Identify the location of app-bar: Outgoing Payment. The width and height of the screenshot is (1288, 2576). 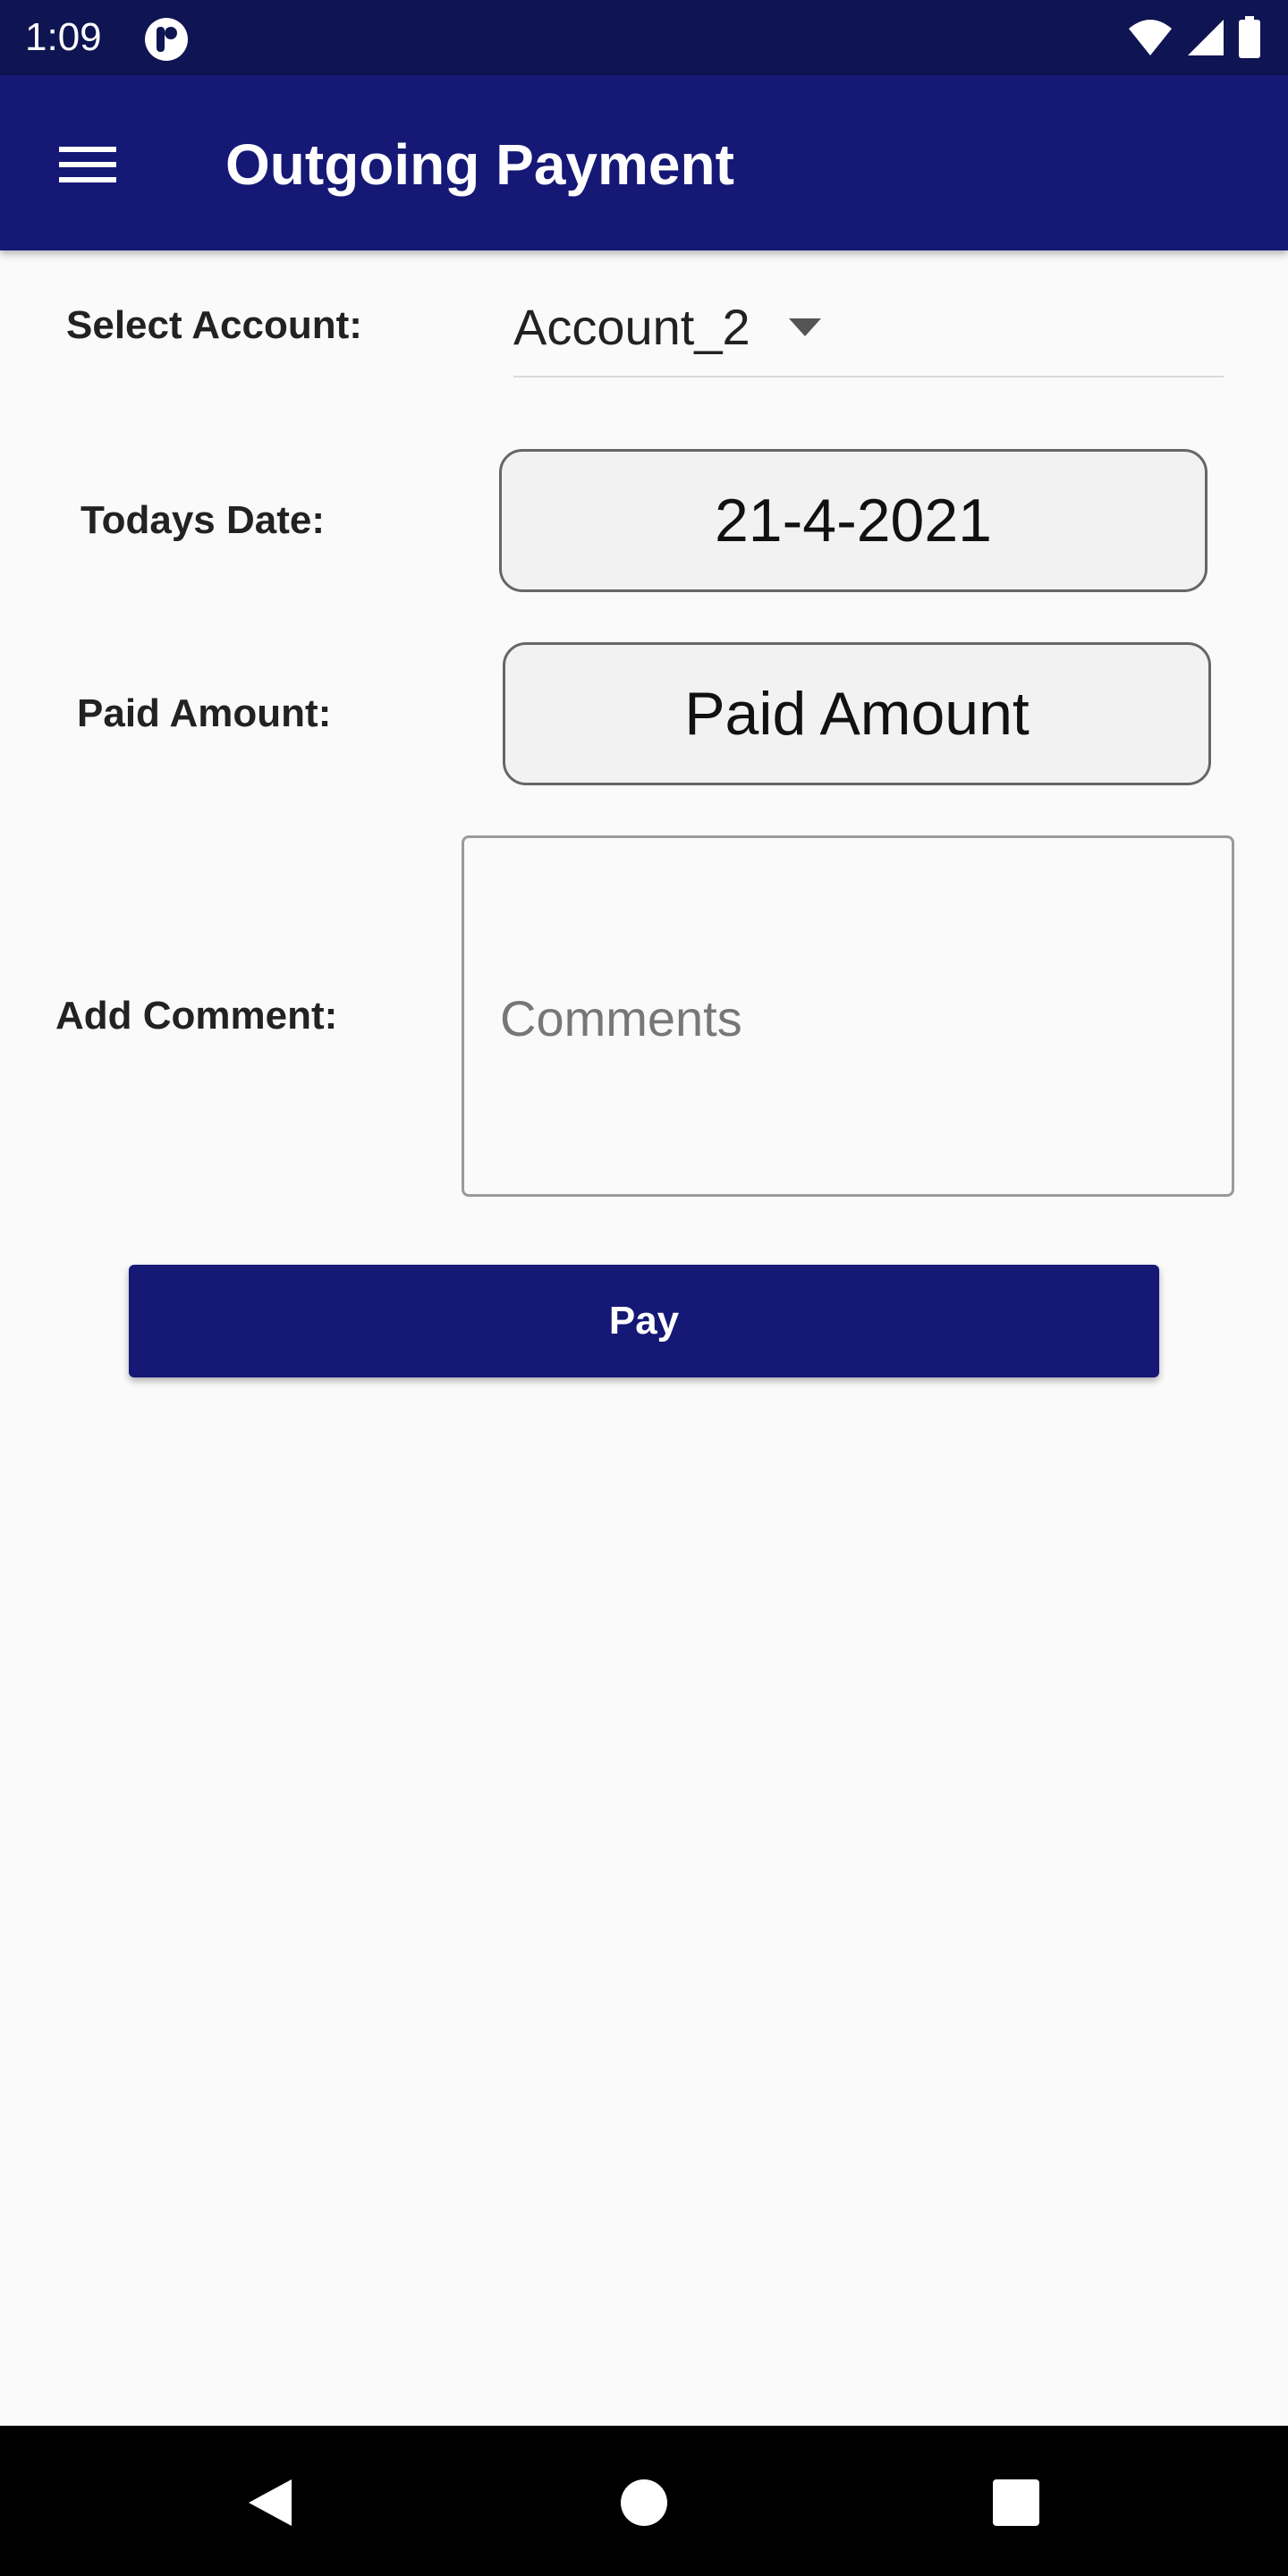
(644, 162).